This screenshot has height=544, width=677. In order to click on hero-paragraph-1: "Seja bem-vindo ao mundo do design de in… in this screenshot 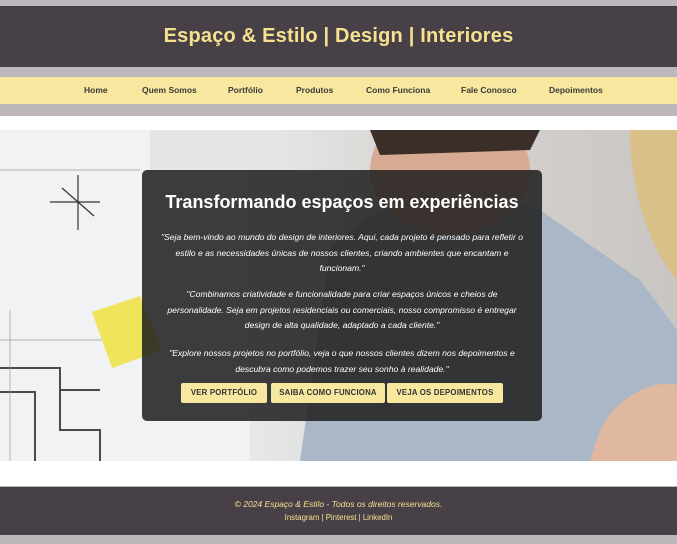, I will do `click(342, 252)`.